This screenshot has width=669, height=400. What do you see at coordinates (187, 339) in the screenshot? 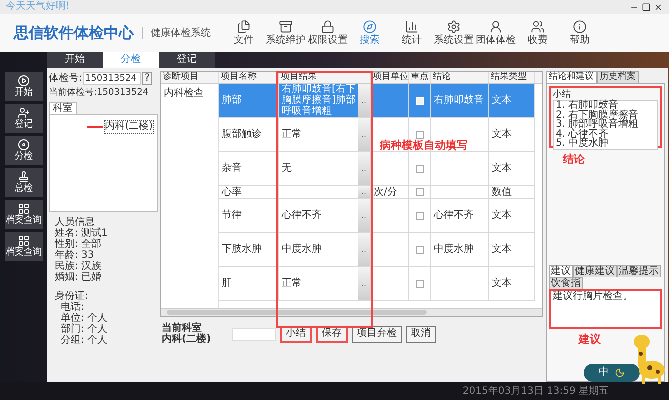
I see `current-department: 内科(二楼)` at bounding box center [187, 339].